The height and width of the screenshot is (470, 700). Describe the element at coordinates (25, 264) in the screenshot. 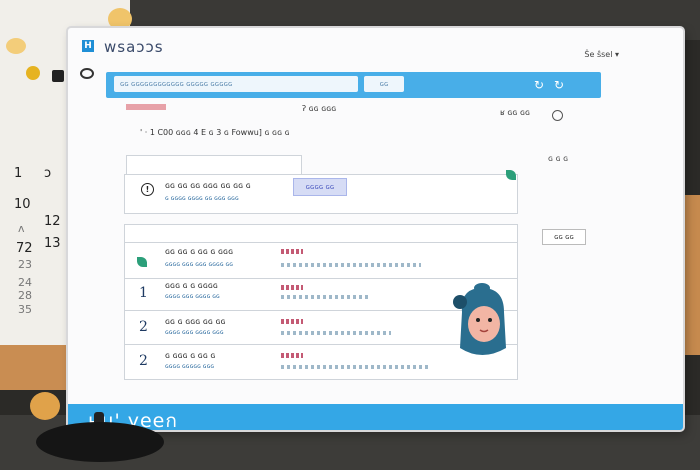

I see `calendar-number: 23` at that location.